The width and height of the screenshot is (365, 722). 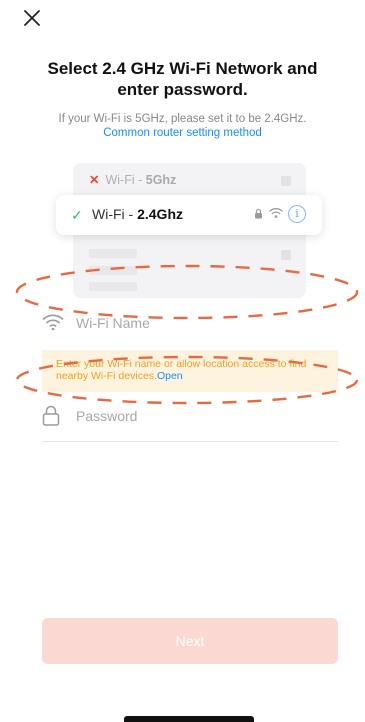 What do you see at coordinates (115, 214) in the screenshot?
I see `row-24-prefix: Wi-Fi -` at bounding box center [115, 214].